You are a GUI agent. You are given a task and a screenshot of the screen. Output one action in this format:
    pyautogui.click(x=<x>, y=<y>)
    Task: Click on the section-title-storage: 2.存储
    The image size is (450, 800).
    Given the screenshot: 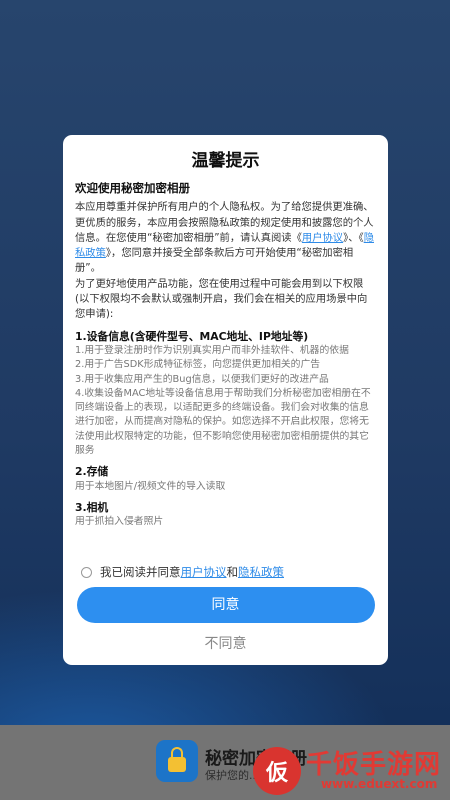 What is the action you would take?
    pyautogui.click(x=92, y=472)
    